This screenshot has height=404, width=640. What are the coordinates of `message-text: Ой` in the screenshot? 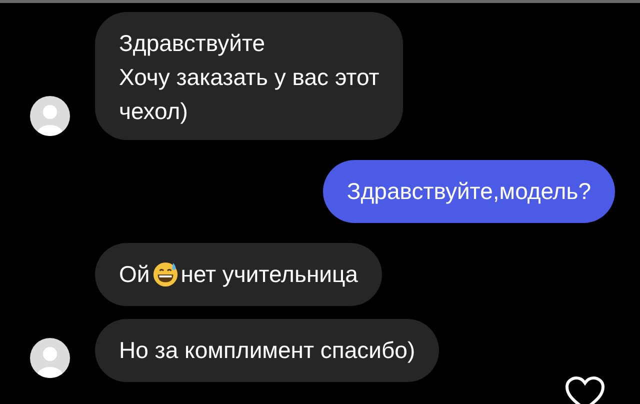 It's located at (134, 274).